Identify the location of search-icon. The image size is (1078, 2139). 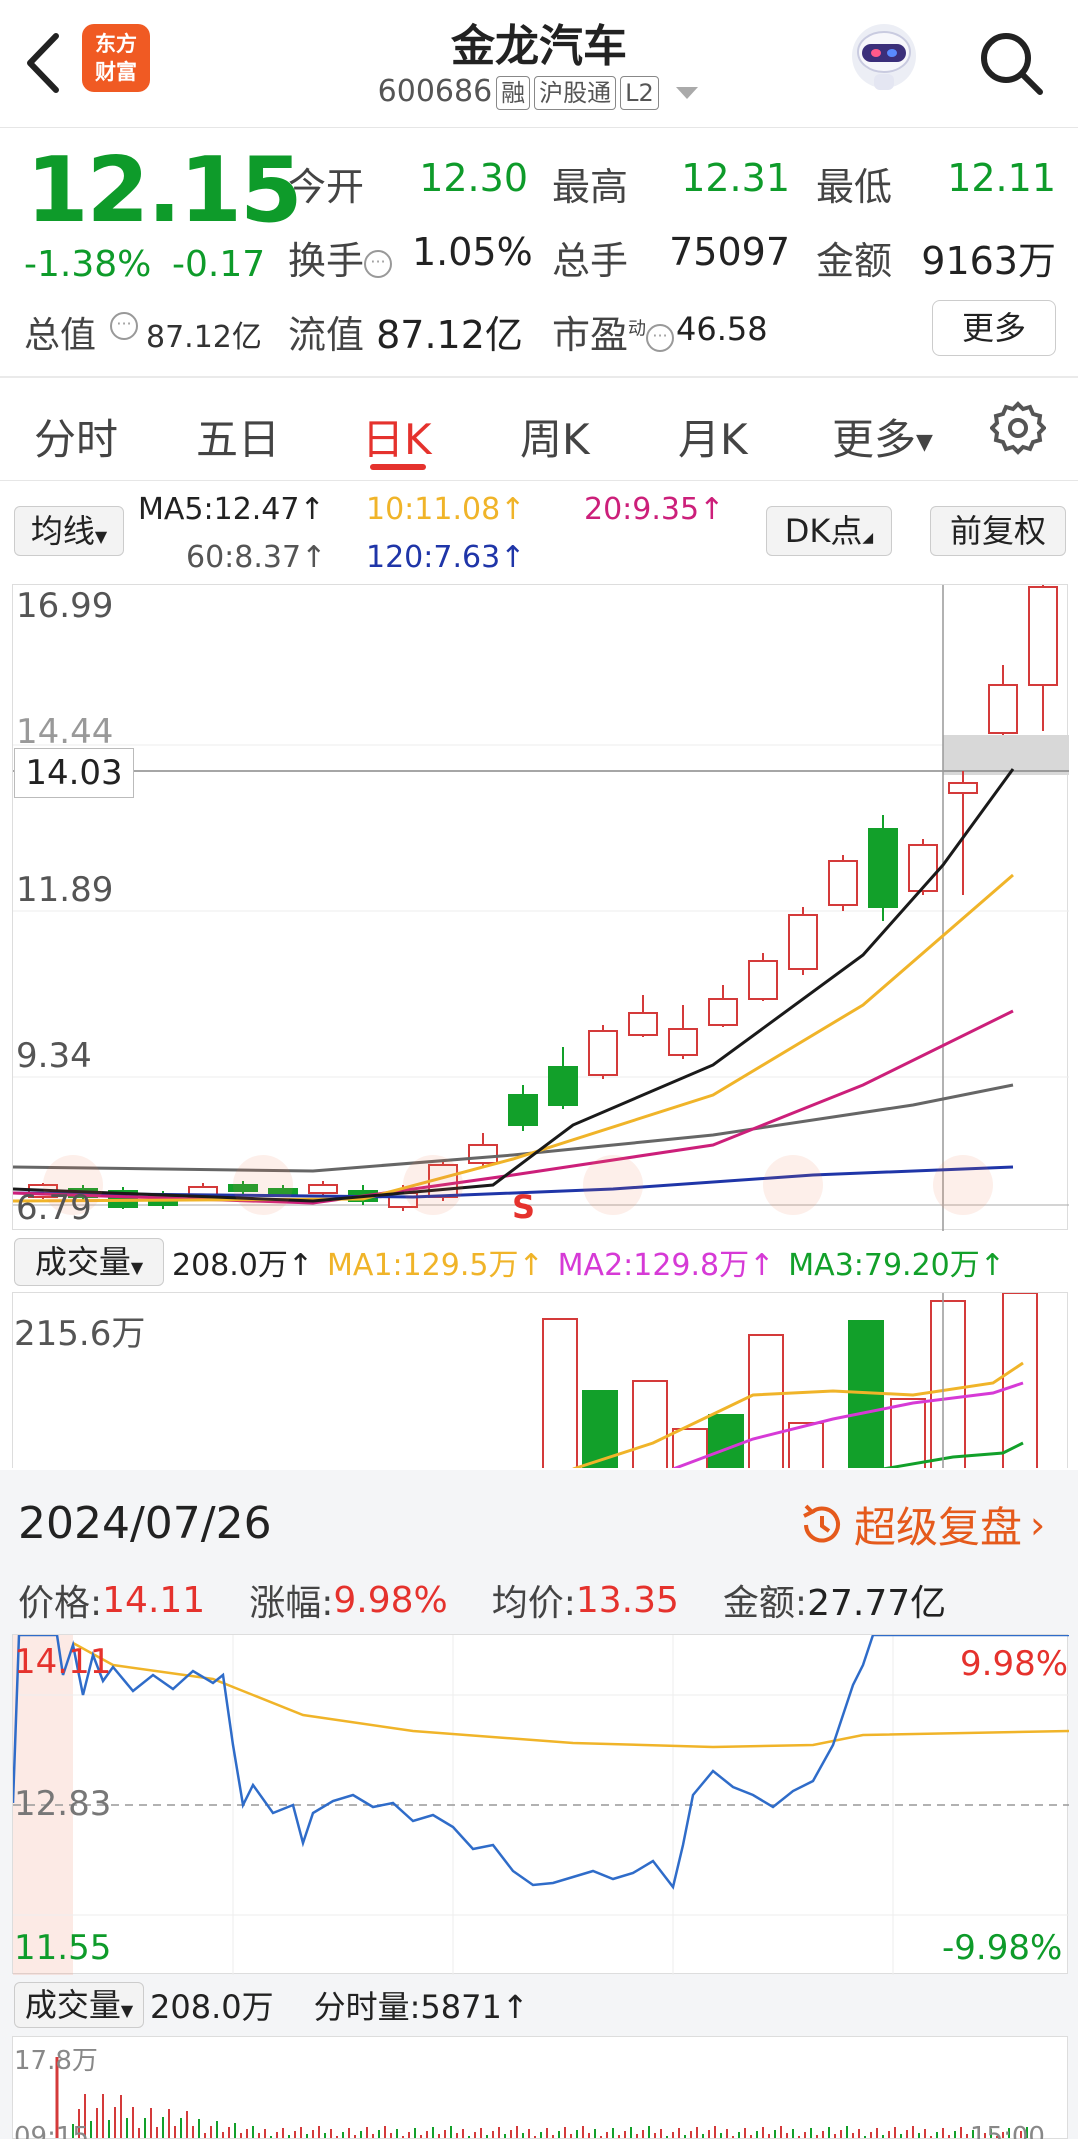
(1012, 64).